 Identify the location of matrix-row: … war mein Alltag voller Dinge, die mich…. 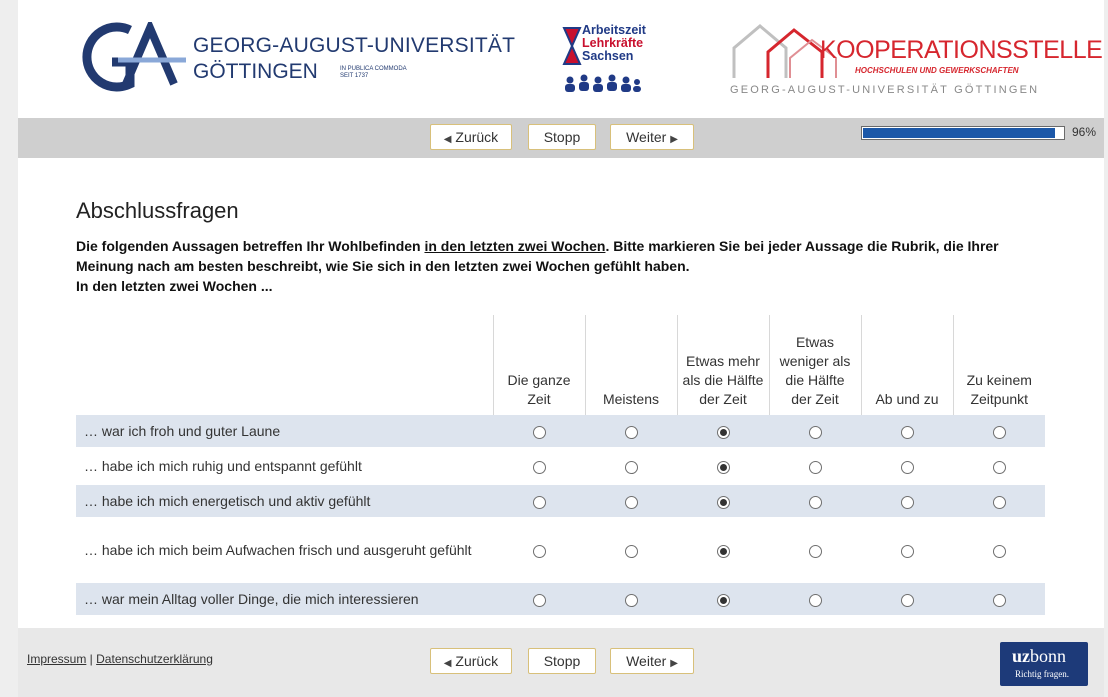
(560, 599).